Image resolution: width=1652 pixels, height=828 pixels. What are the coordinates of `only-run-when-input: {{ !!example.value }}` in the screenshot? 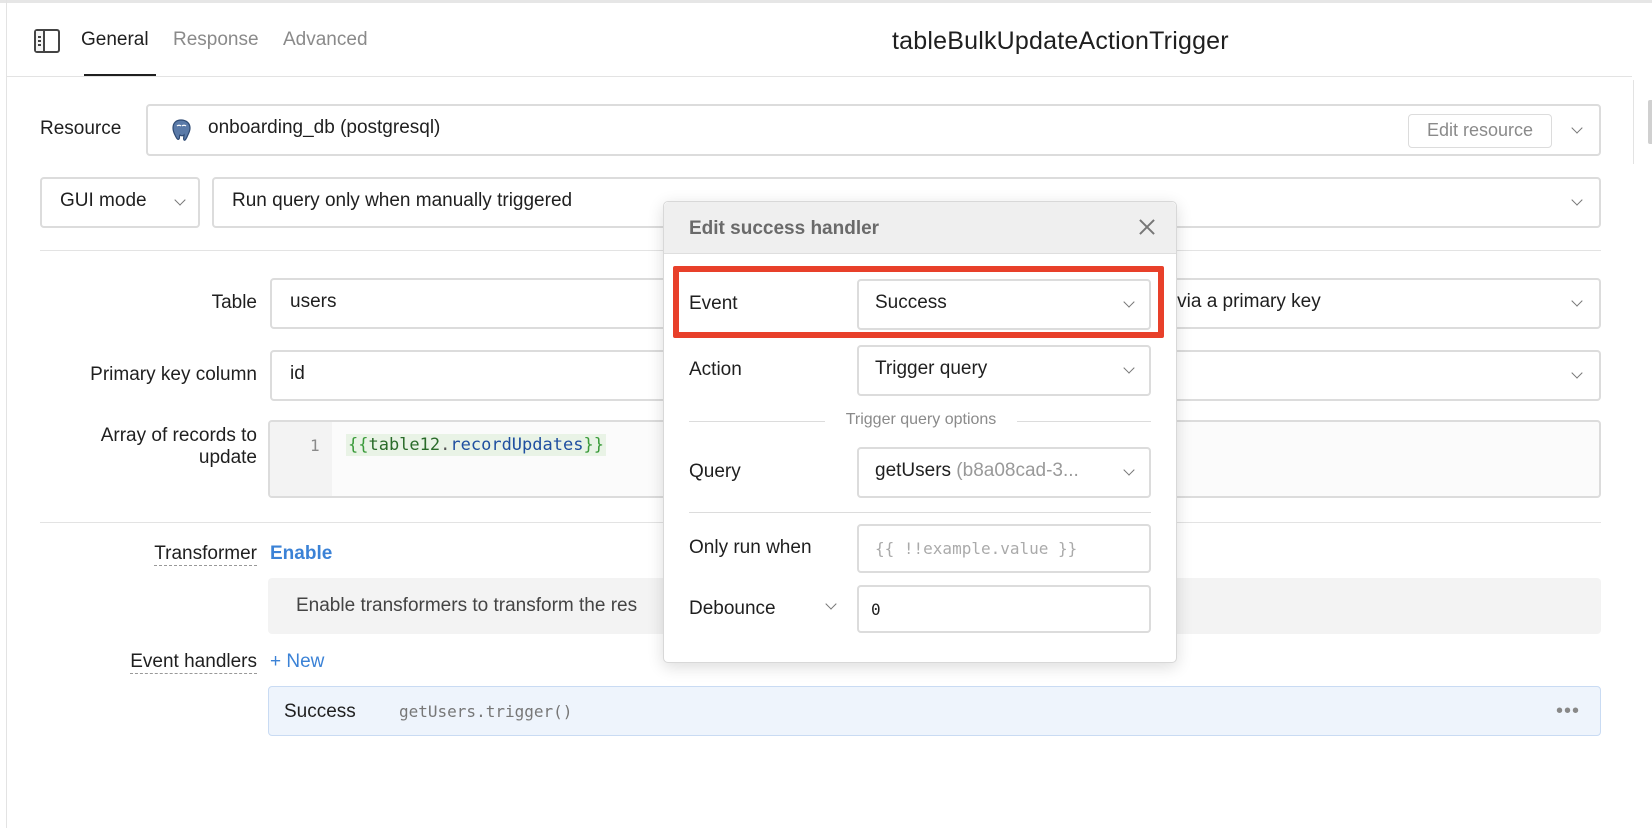 It's located at (1004, 548).